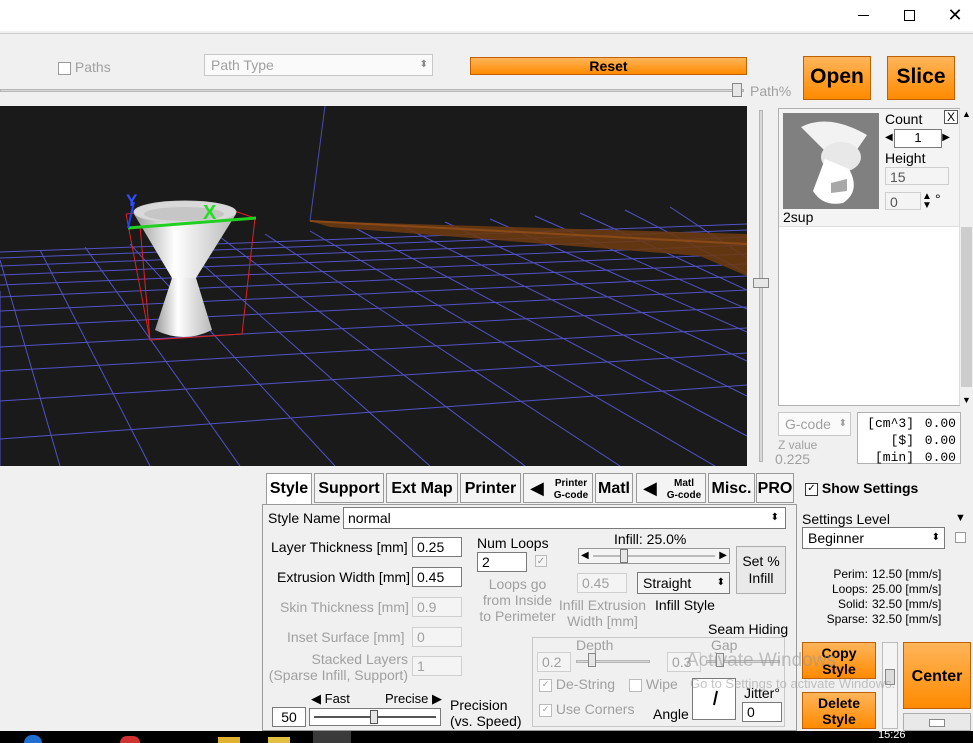 The image size is (973, 743). Describe the element at coordinates (775, 488) in the screenshot. I see `tab-pro: PRO` at that location.